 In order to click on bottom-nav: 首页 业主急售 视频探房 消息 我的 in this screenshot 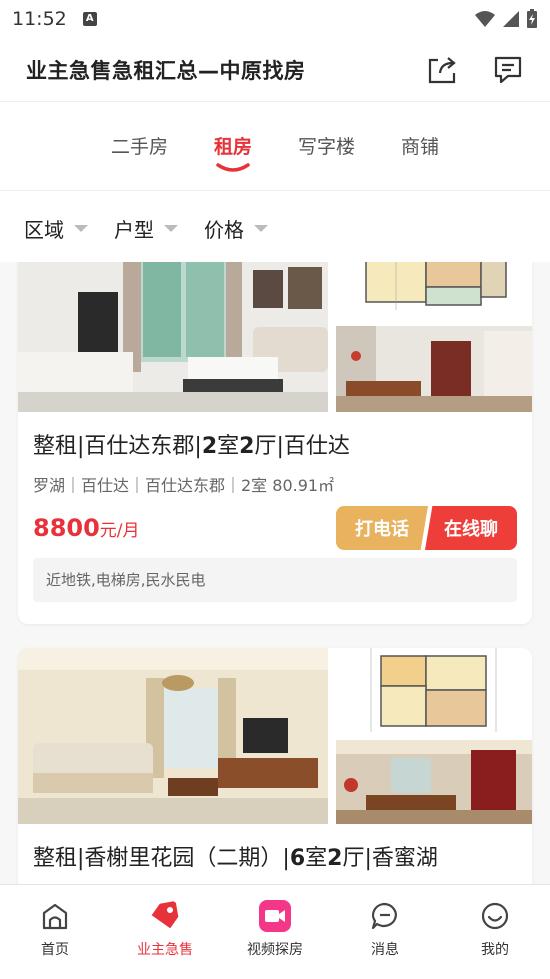, I will do `click(275, 931)`.